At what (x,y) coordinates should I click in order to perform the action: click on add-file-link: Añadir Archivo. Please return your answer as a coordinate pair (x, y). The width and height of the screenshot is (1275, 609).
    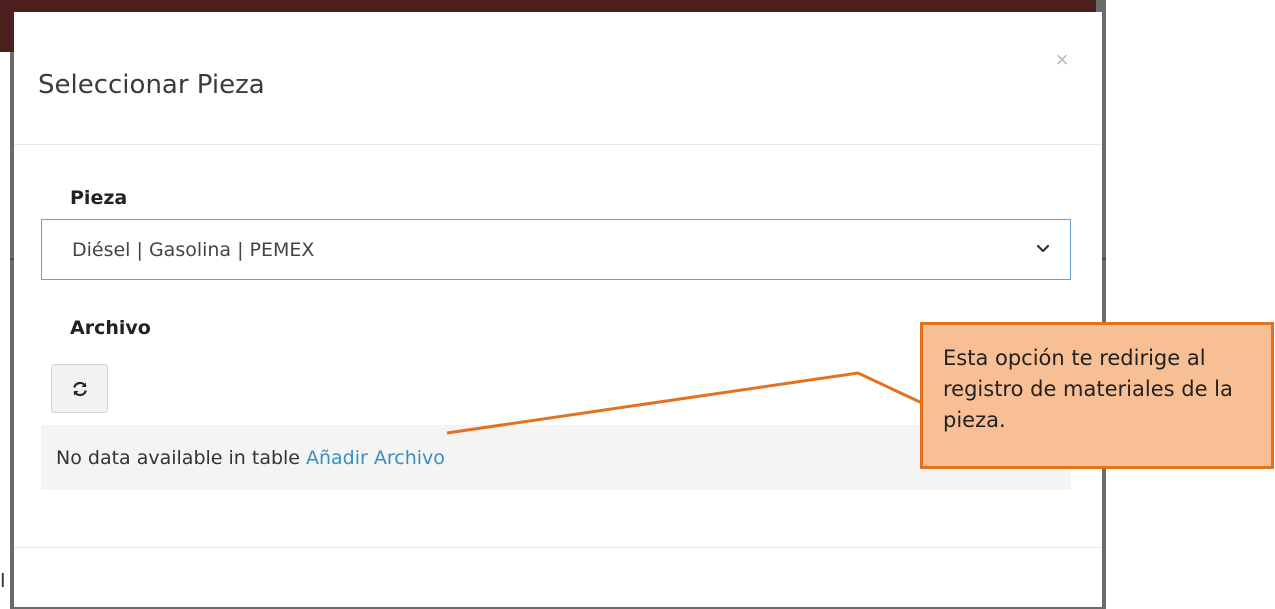
    Looking at the image, I should click on (375, 458).